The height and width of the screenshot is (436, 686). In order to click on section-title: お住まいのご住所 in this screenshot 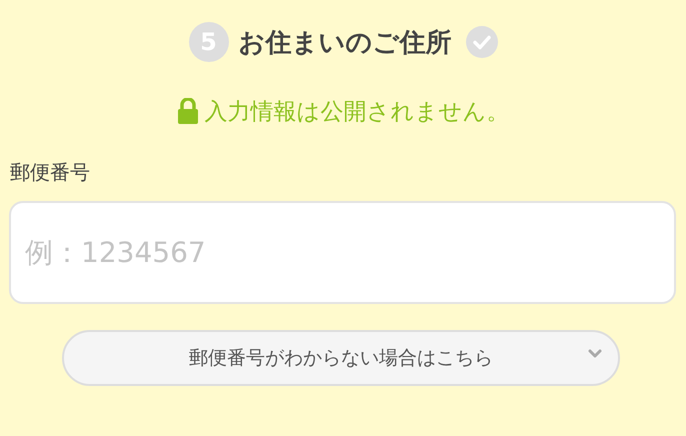, I will do `click(345, 43)`.